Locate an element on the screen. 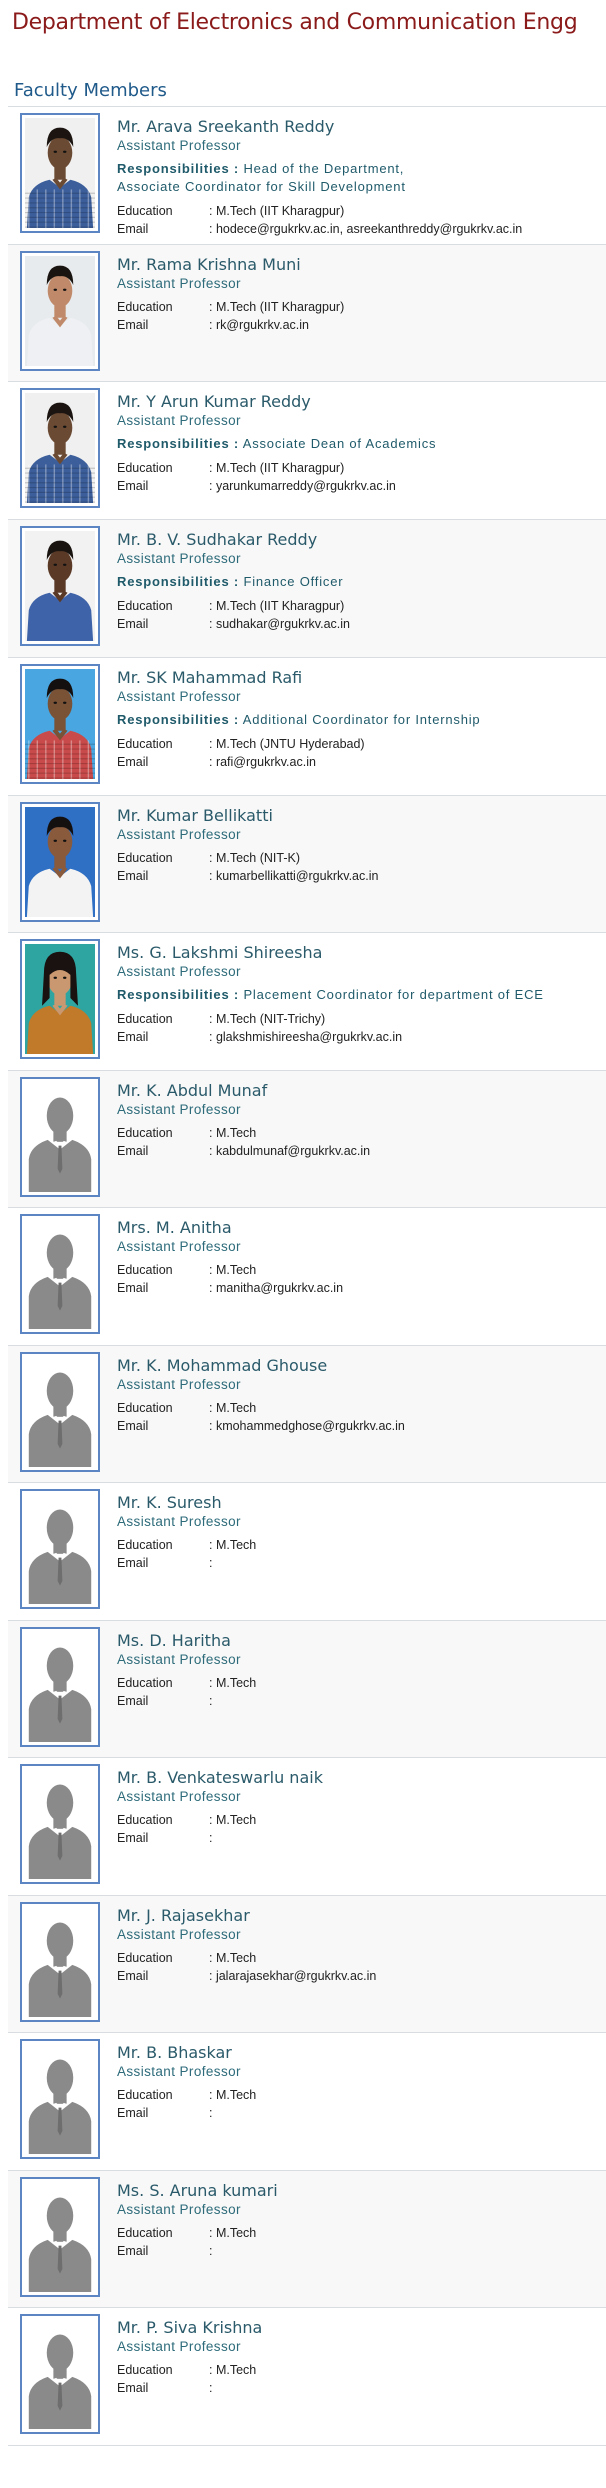  faculty-email-value: : rafi@rgukrkv.ac.in is located at coordinates (262, 762).